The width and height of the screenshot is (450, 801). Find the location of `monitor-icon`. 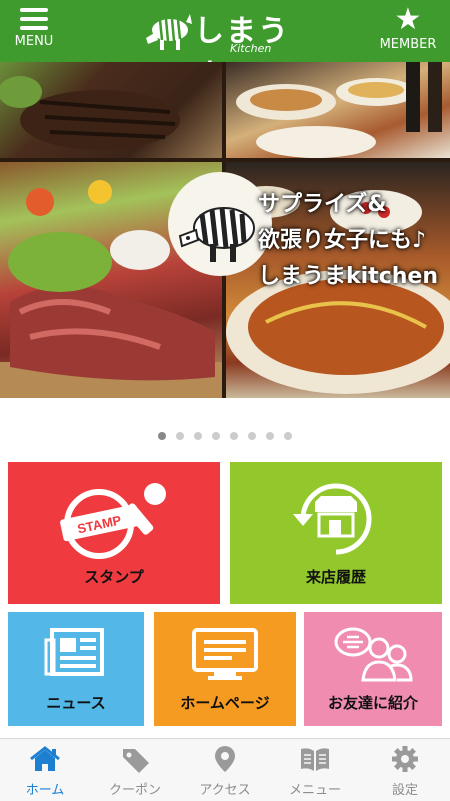

monitor-icon is located at coordinates (225, 654).